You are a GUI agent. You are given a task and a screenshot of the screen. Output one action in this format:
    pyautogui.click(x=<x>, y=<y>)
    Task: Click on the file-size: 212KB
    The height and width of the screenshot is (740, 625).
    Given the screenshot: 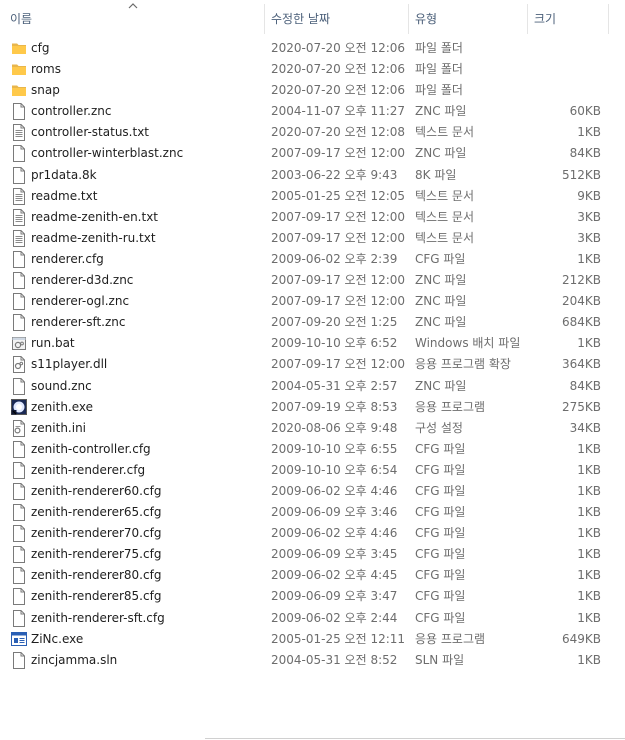 What is the action you would take?
    pyautogui.click(x=581, y=280)
    